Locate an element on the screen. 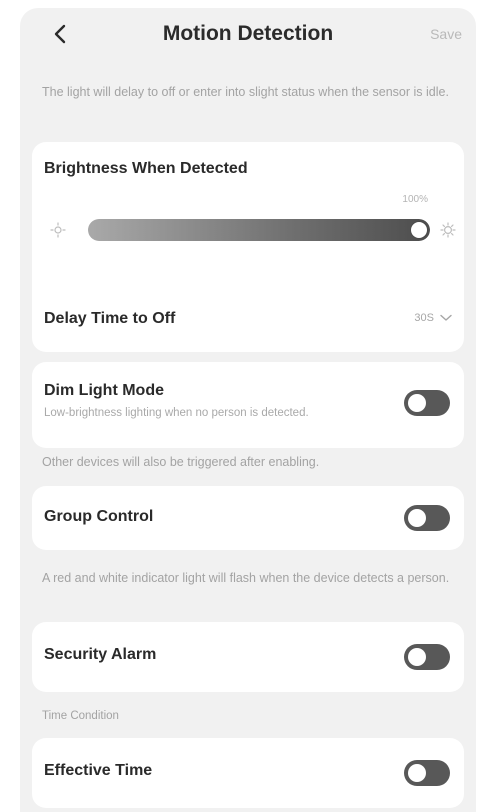 Image resolution: width=496 pixels, height=812 pixels. dim-light-label: Dim Light Mode is located at coordinates (104, 390).